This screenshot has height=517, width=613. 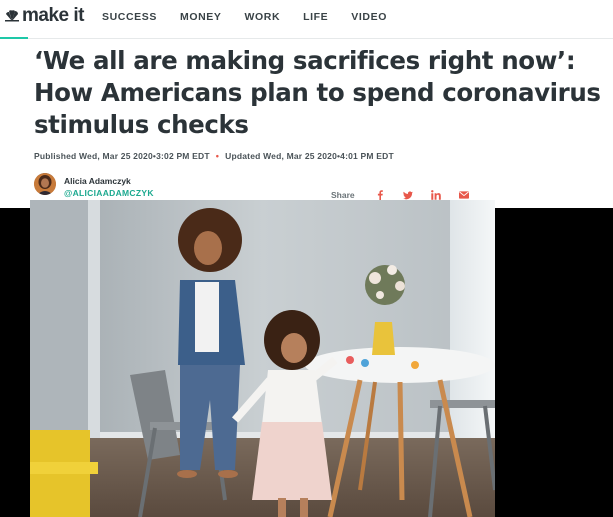 I want to click on logo-text: make it, so click(x=53, y=15).